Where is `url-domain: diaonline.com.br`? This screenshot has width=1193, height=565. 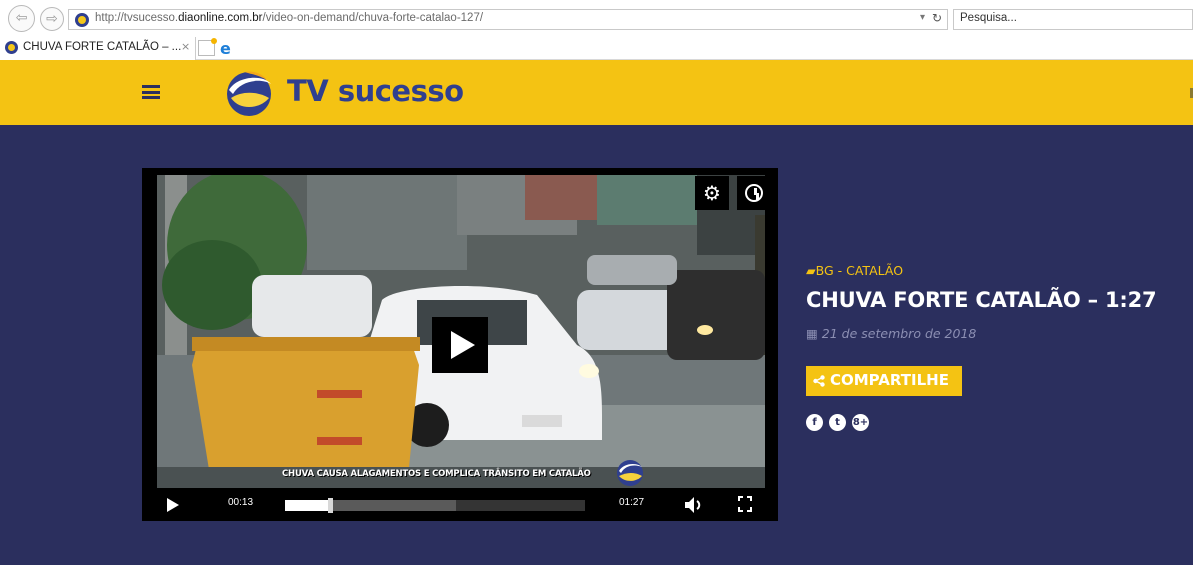
url-domain: diaonline.com.br is located at coordinates (220, 18).